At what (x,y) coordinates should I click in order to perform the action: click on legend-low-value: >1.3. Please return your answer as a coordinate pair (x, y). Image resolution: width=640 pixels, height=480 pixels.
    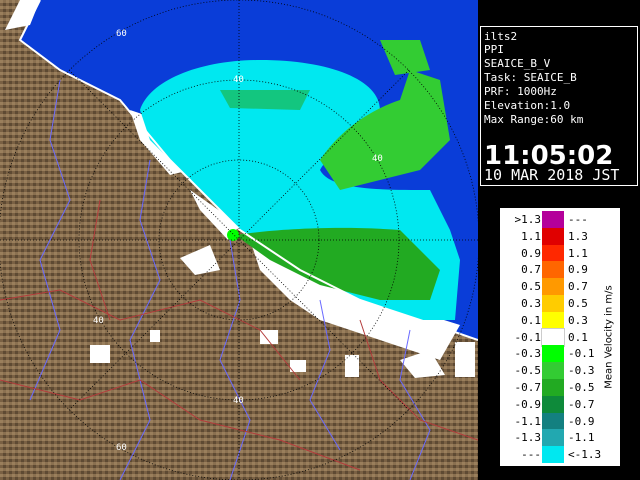
    Looking at the image, I should click on (528, 219).